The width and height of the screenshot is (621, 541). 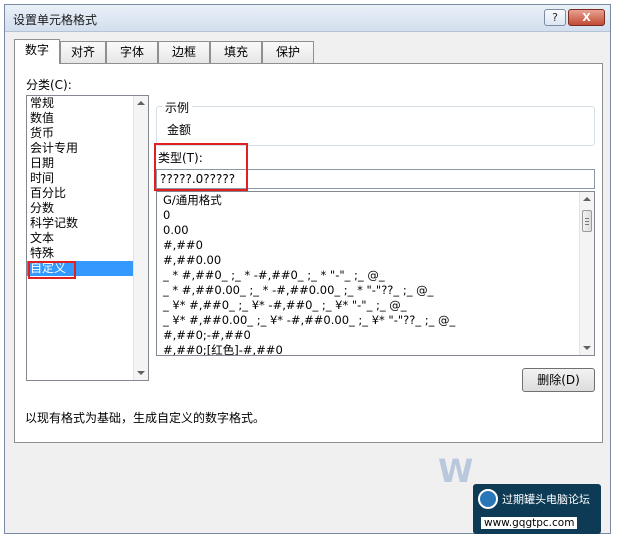 I want to click on tab-number: 数字, so click(x=37, y=51).